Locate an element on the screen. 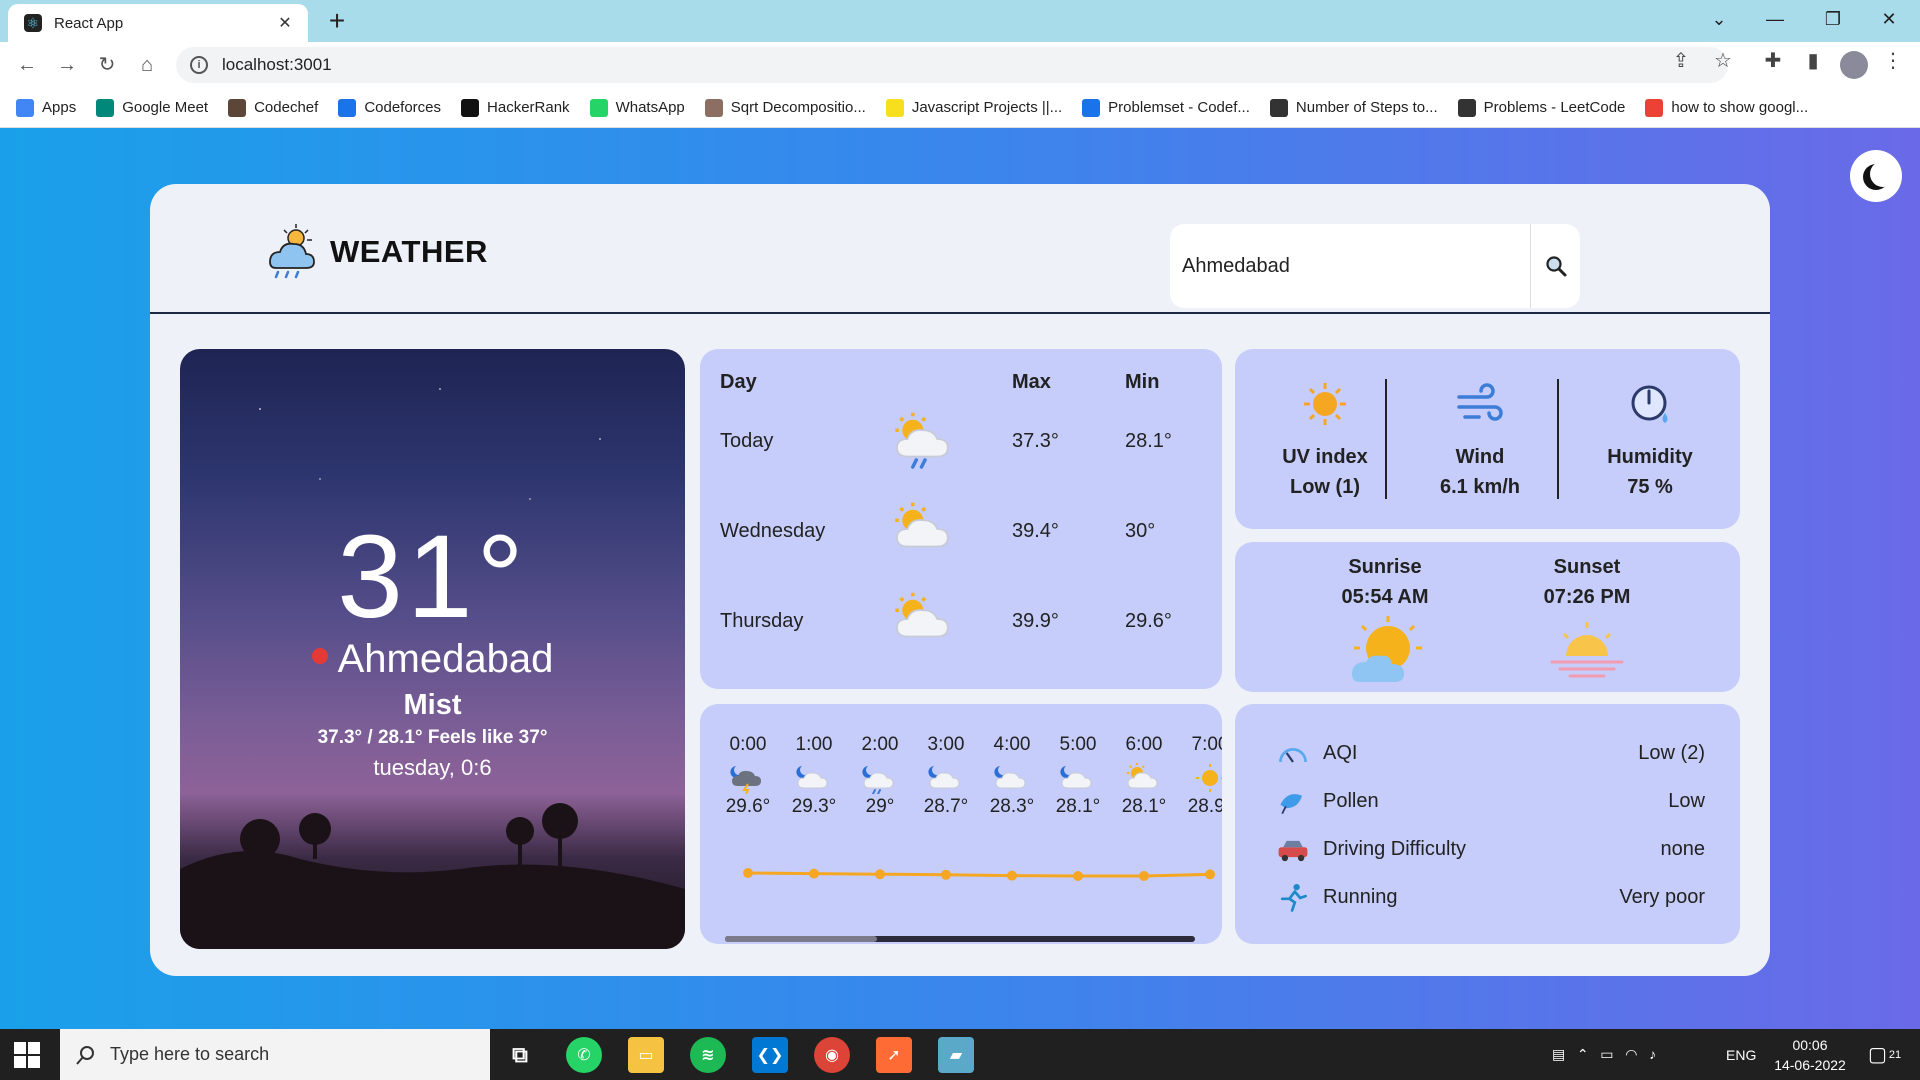 This screenshot has height=1080, width=1920. sun-cloud-icon is located at coordinates (922, 525).